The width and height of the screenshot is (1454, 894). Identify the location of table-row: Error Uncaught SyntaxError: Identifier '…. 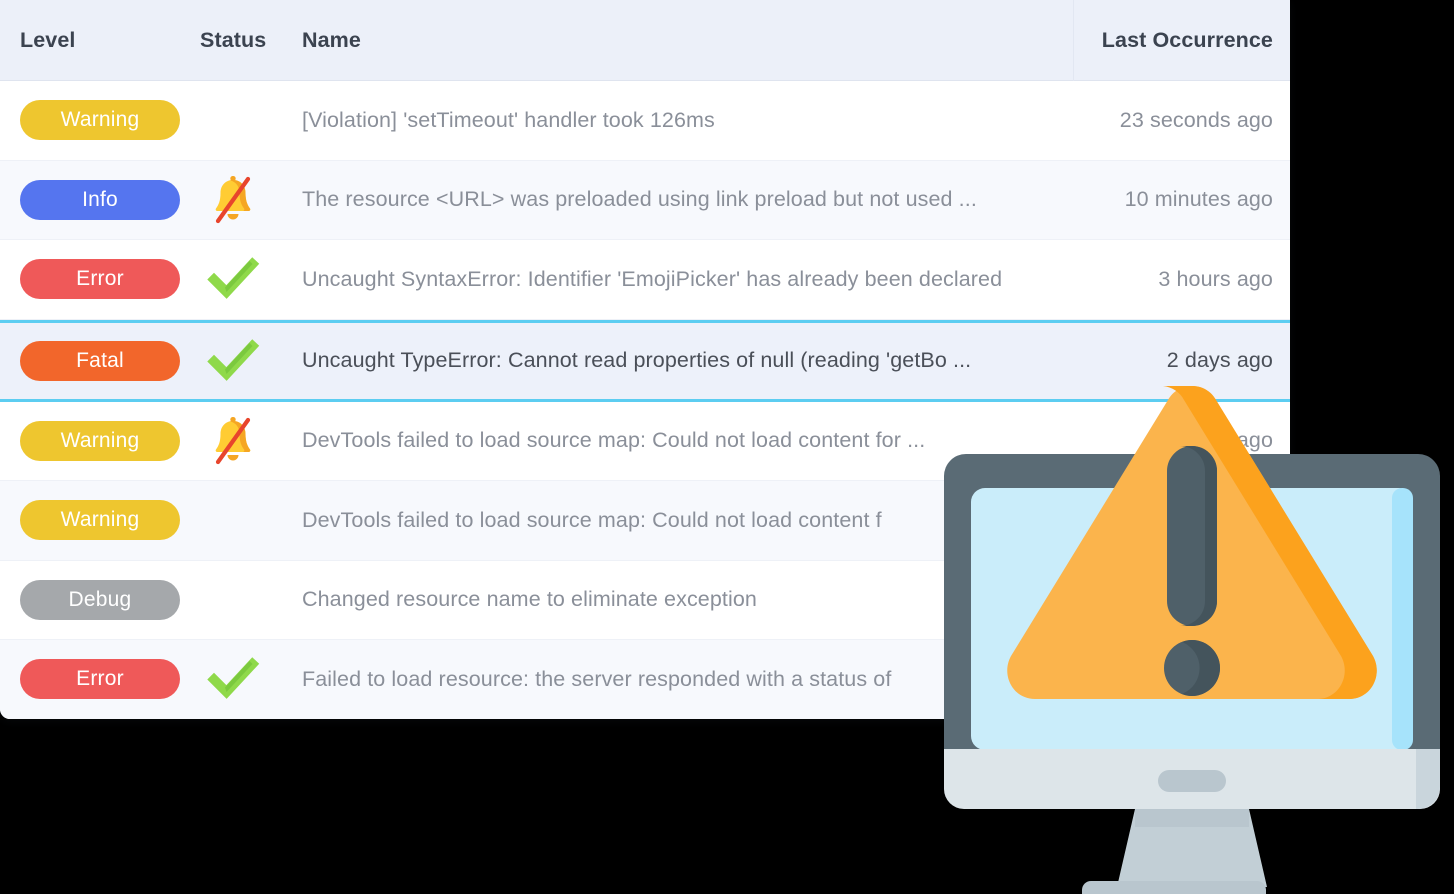
(645, 280).